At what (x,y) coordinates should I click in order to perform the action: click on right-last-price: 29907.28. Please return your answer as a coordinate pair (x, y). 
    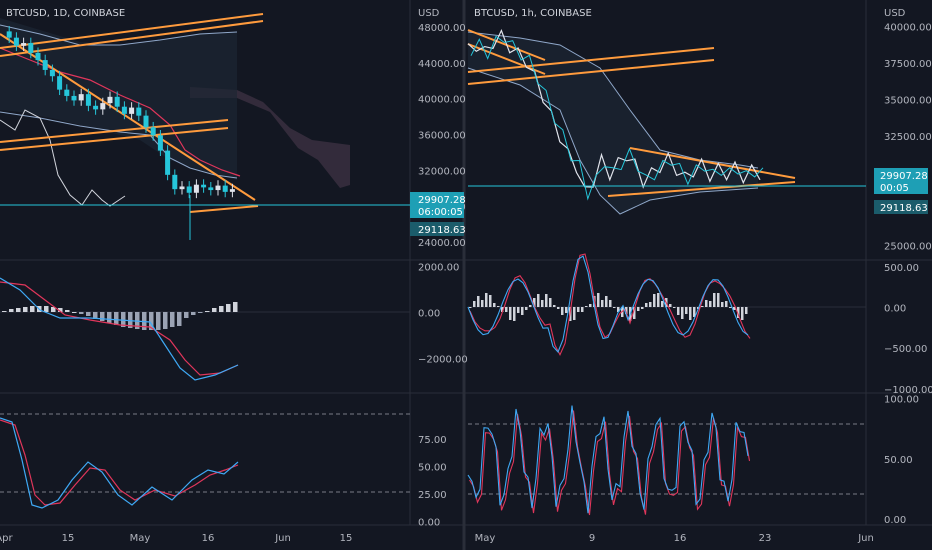
    Looking at the image, I should click on (904, 176).